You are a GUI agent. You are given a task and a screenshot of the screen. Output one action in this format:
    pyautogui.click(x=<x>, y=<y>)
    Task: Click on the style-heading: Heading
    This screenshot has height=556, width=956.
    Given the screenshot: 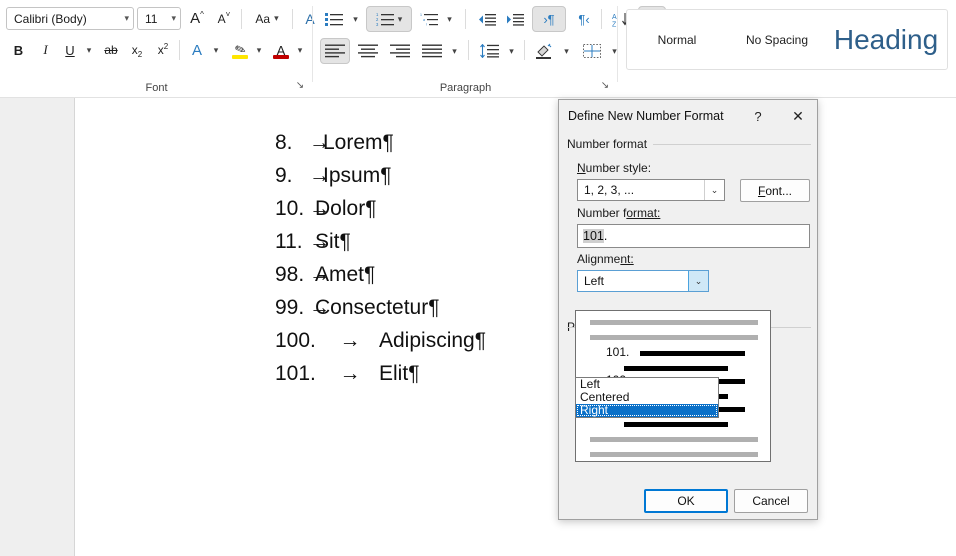 What is the action you would take?
    pyautogui.click(x=886, y=39)
    